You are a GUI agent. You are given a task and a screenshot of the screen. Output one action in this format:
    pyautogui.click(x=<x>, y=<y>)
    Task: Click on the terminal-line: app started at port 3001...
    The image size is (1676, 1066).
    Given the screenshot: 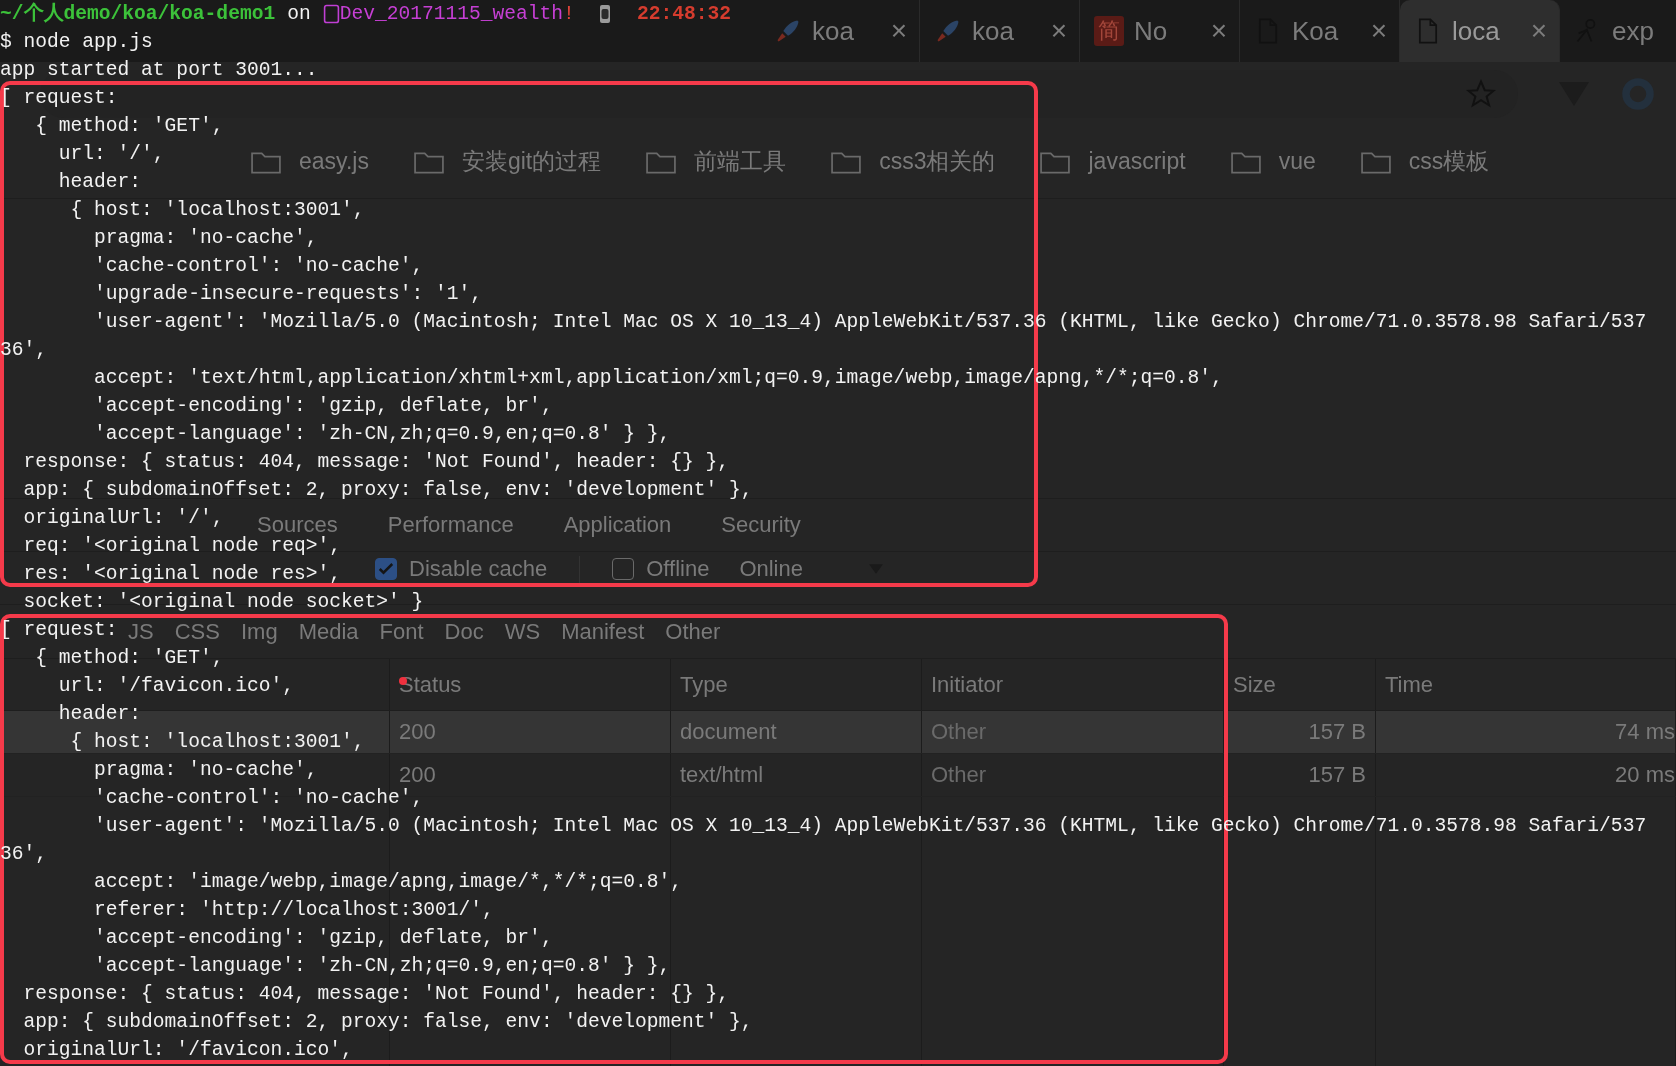 What is the action you would take?
    pyautogui.click(x=159, y=70)
    